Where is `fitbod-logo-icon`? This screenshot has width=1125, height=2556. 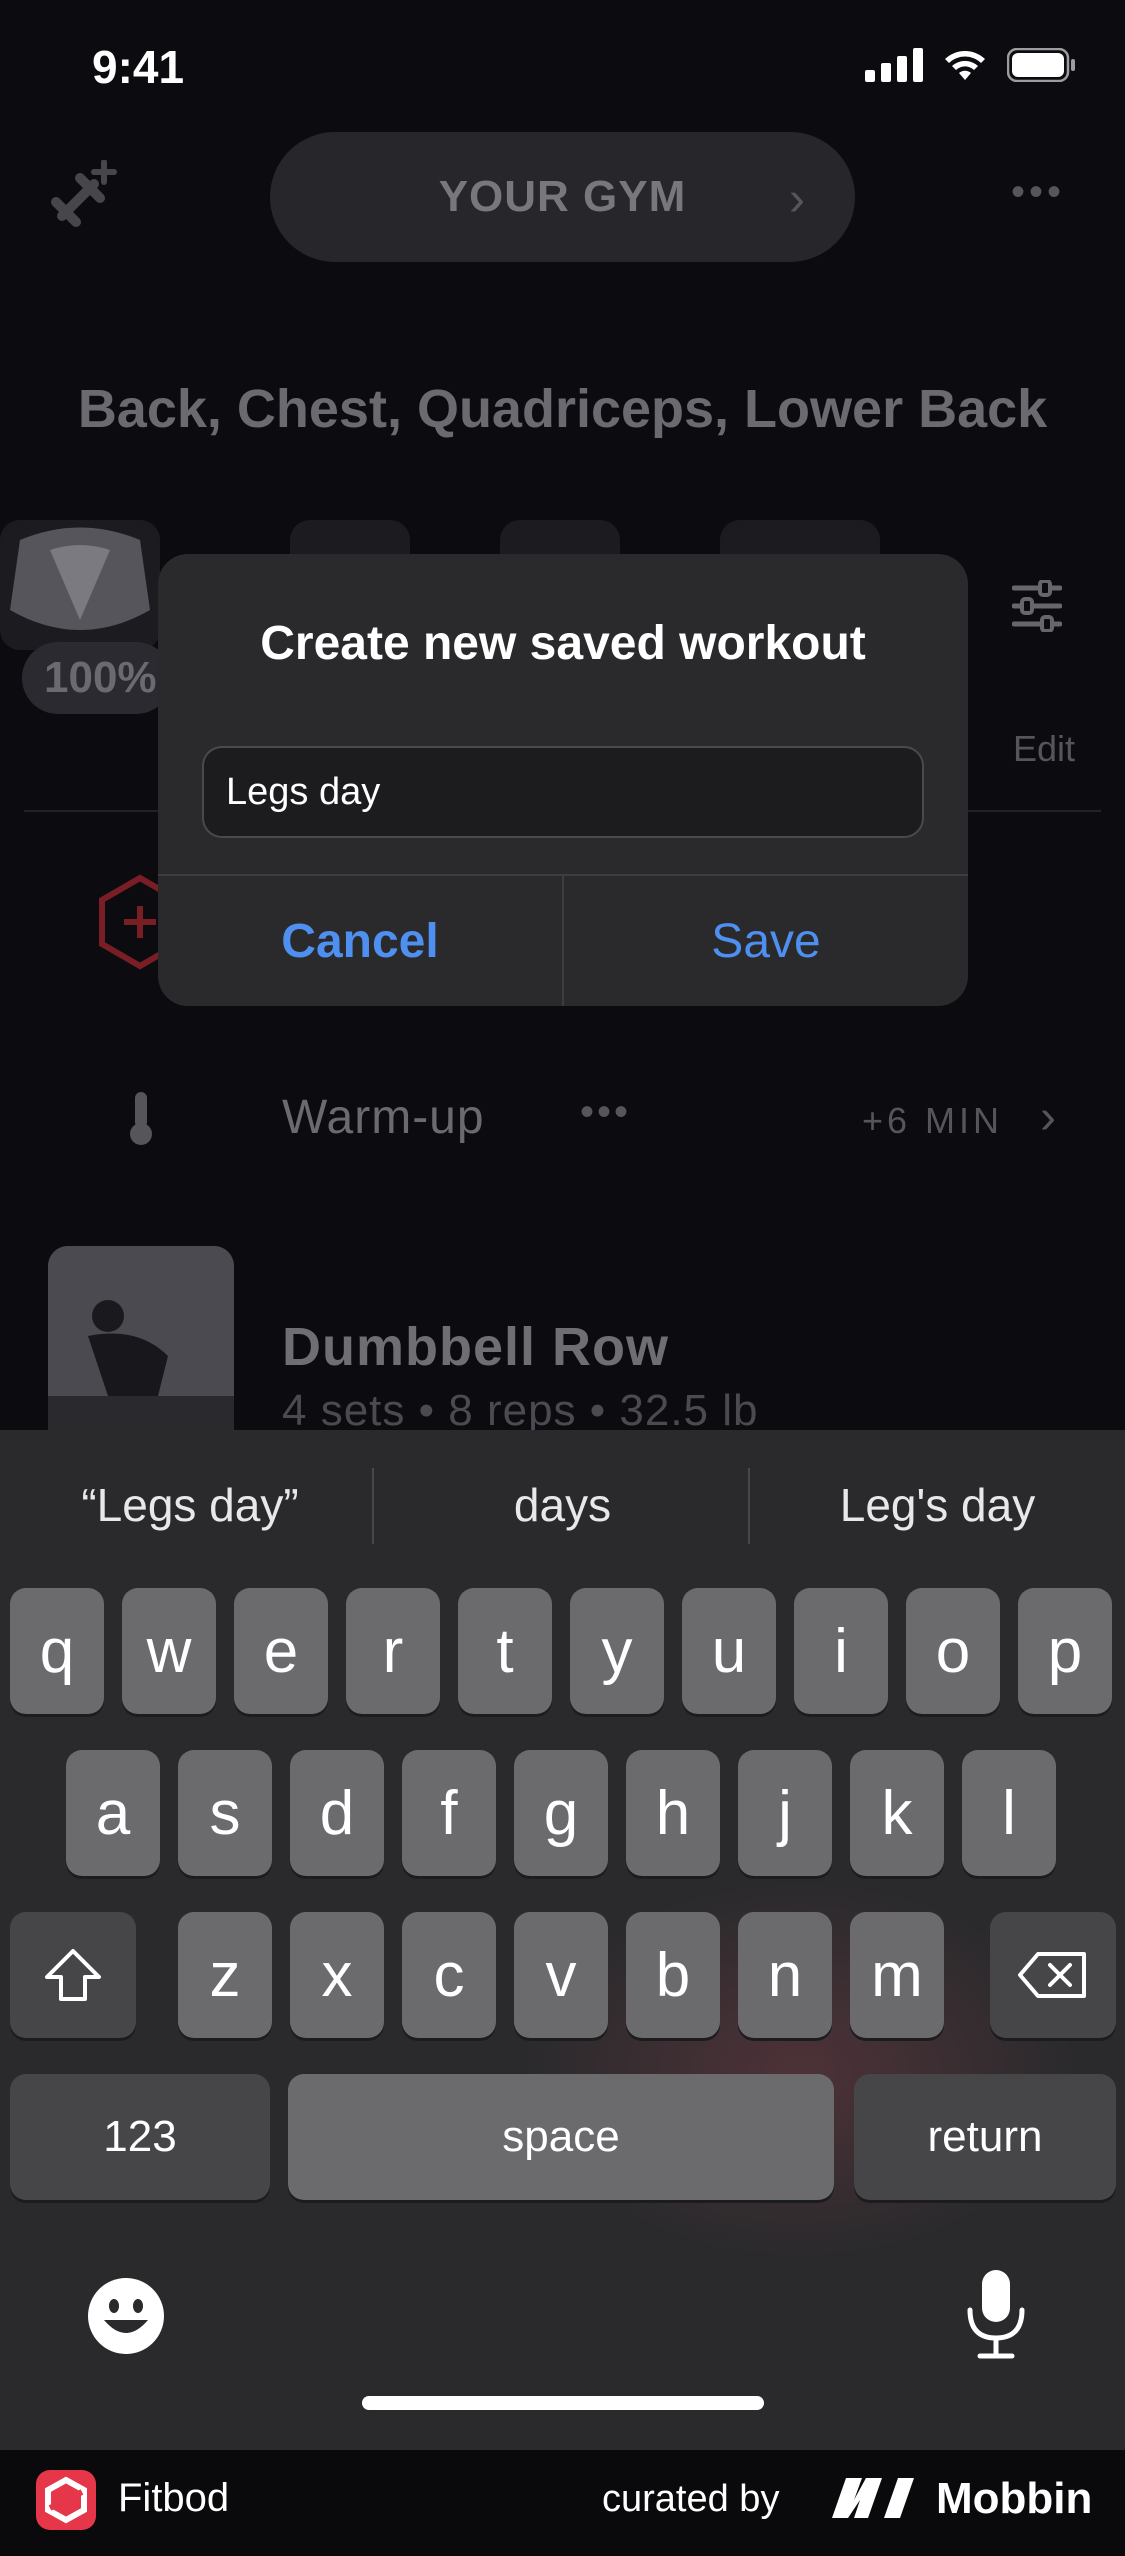
fitbod-logo-icon is located at coordinates (66, 2500).